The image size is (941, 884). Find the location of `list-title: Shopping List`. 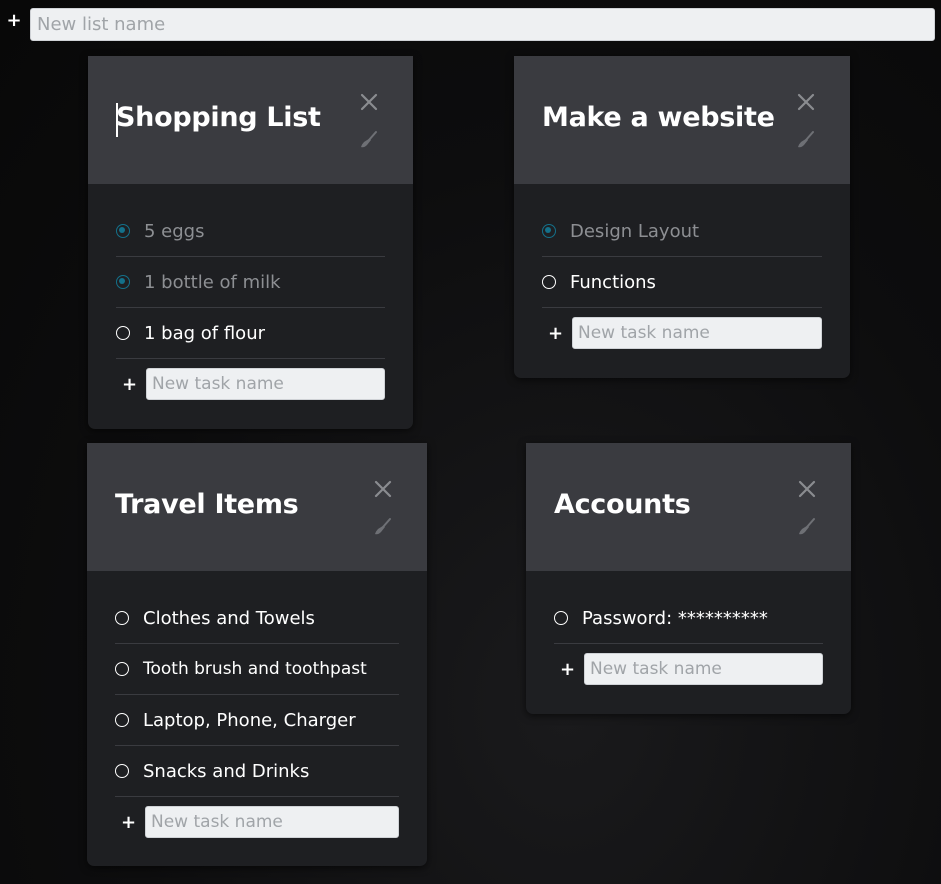

list-title: Shopping List is located at coordinates (218, 117).